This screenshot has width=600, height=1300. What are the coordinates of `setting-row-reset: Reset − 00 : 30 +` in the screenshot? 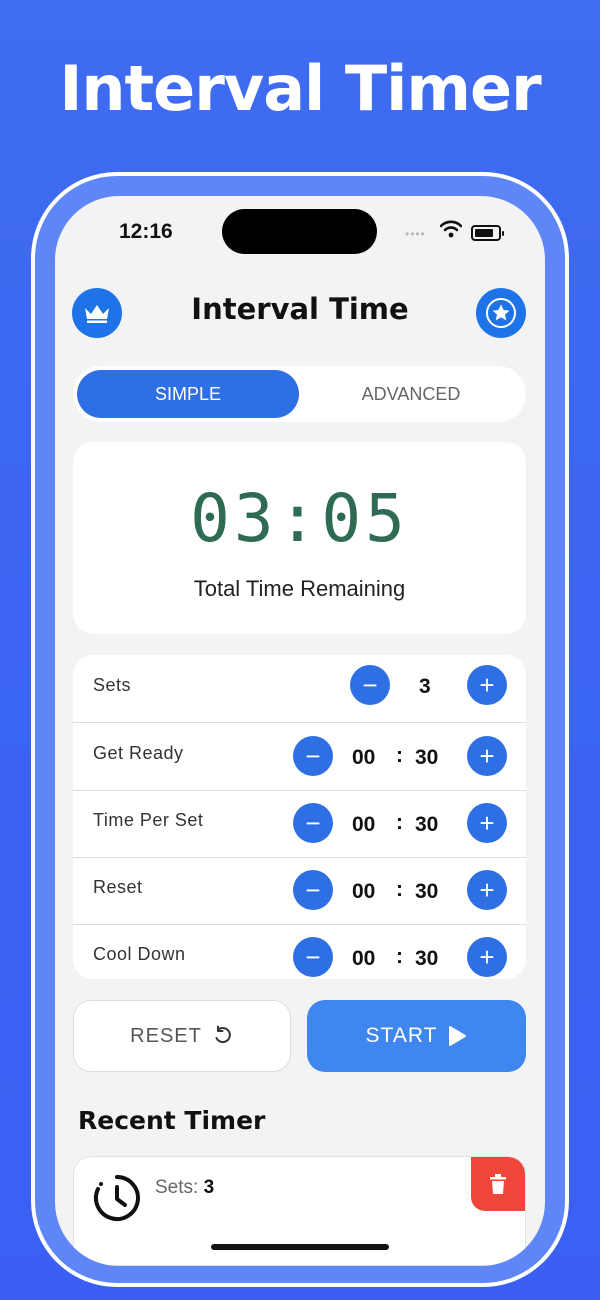 It's located at (299, 891).